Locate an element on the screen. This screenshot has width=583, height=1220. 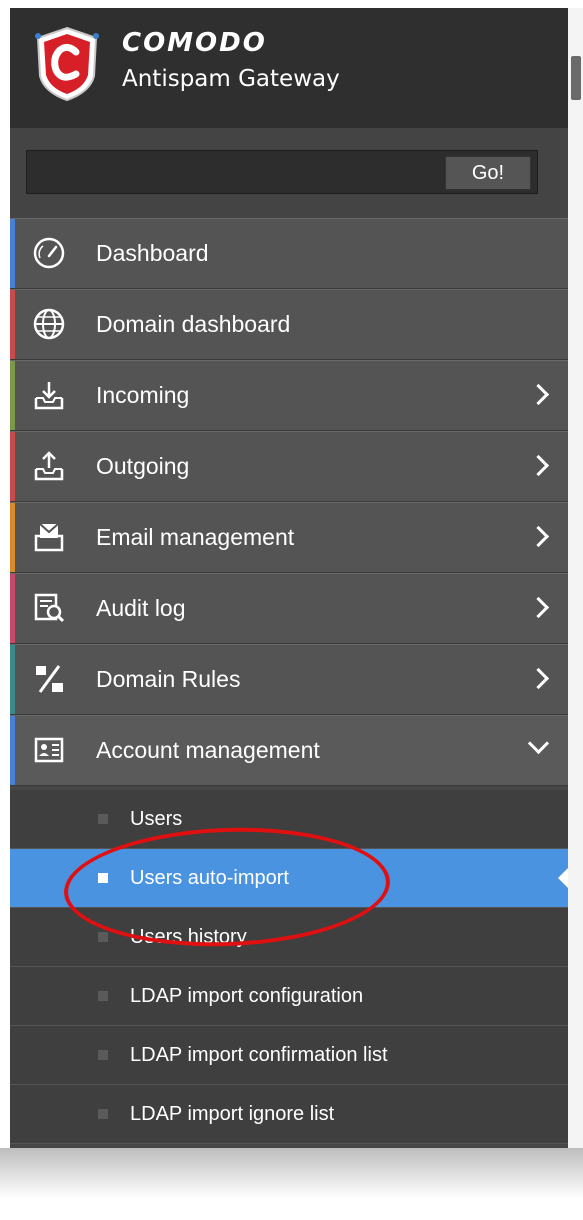
submenu-item-label: Users auto-import is located at coordinates (209, 878).